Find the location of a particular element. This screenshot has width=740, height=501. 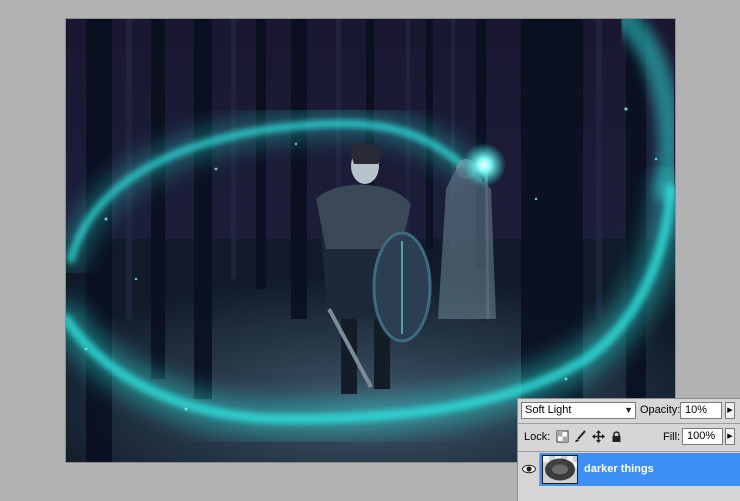

eye-icon is located at coordinates (529, 469).